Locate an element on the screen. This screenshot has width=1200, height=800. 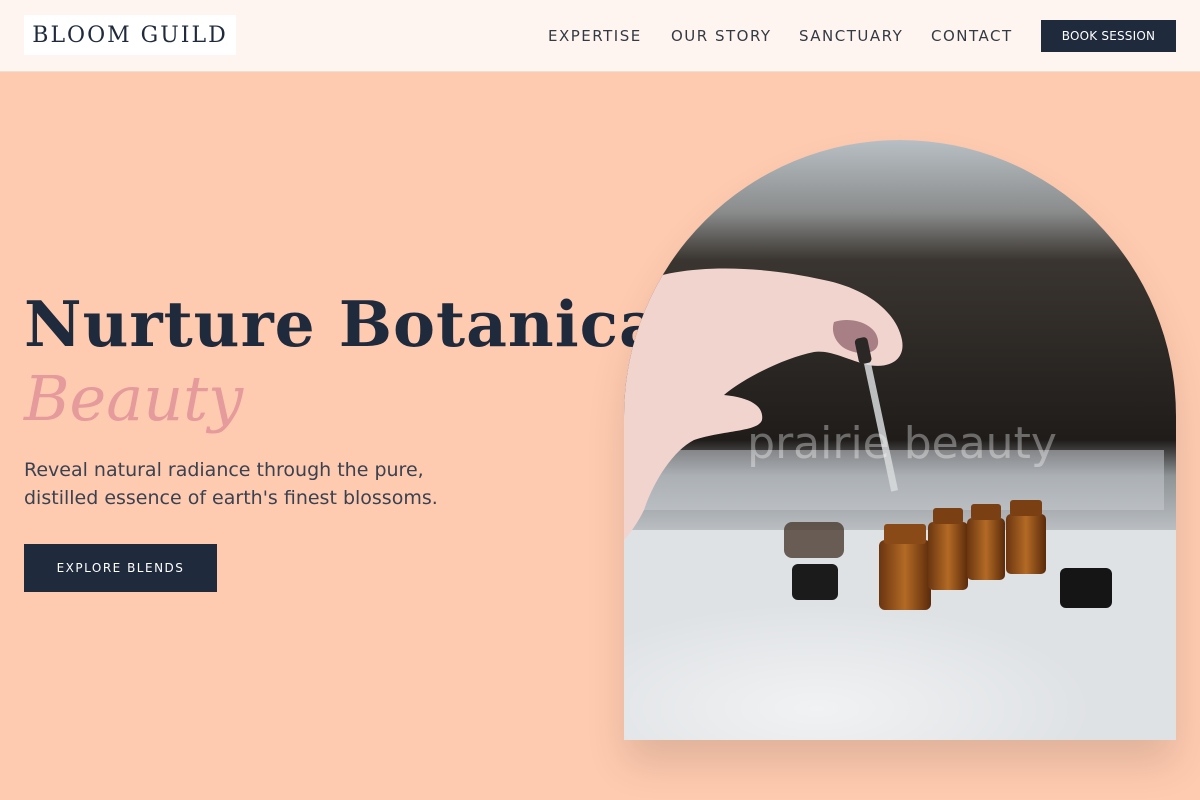
explore-blends-button: EXPLORE BLENDS is located at coordinates (120, 568).